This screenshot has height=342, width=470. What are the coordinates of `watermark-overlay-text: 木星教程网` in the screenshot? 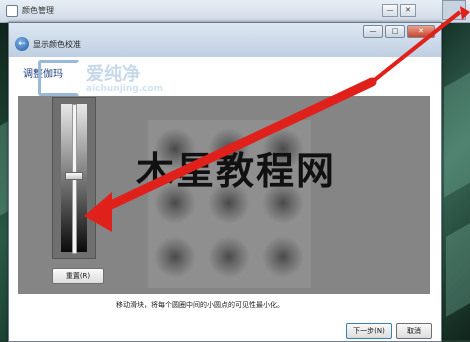 It's located at (236, 171).